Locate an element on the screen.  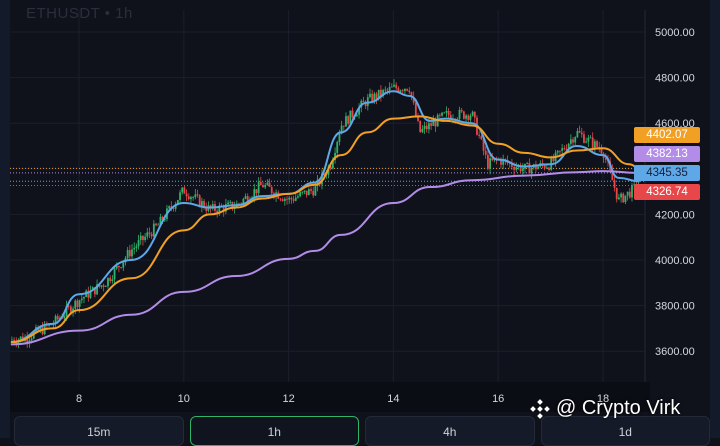
price-label: 4345.35 is located at coordinates (667, 173).